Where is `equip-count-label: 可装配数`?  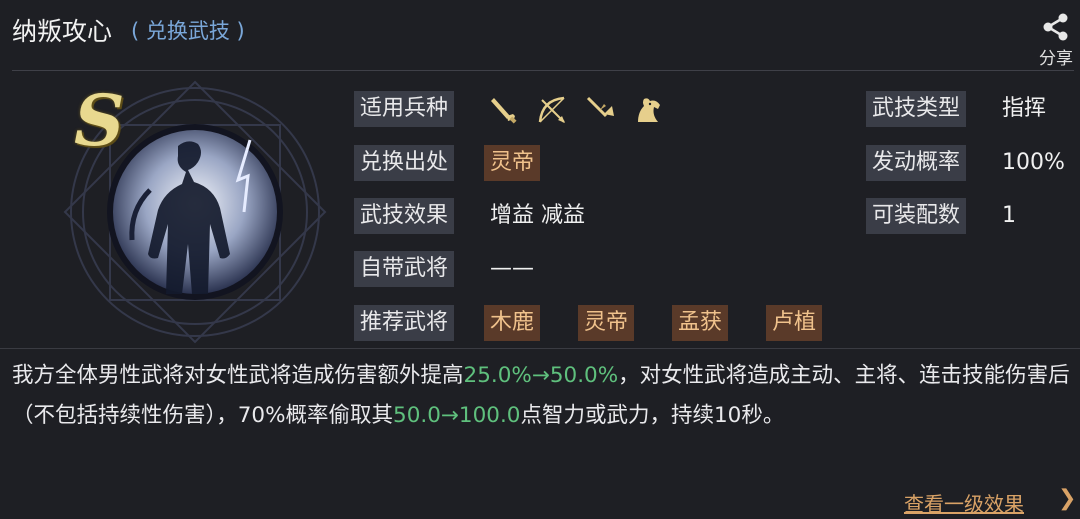 equip-count-label: 可装配数 is located at coordinates (916, 216).